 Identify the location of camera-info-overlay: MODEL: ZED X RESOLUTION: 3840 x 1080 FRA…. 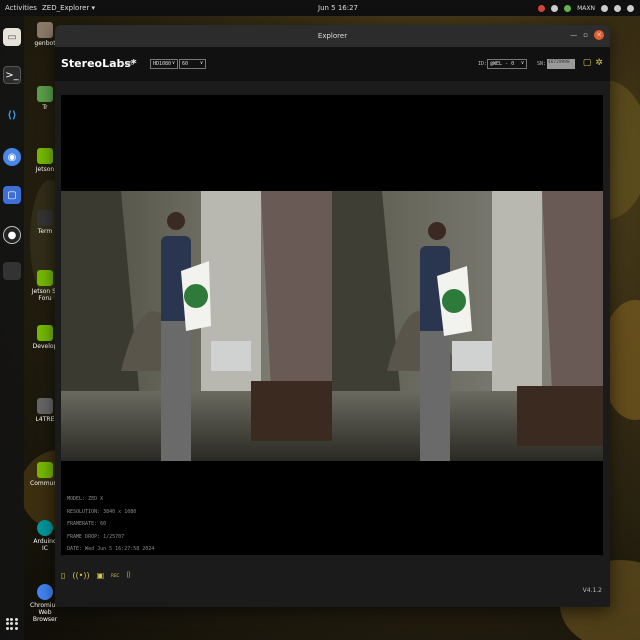
(110, 524).